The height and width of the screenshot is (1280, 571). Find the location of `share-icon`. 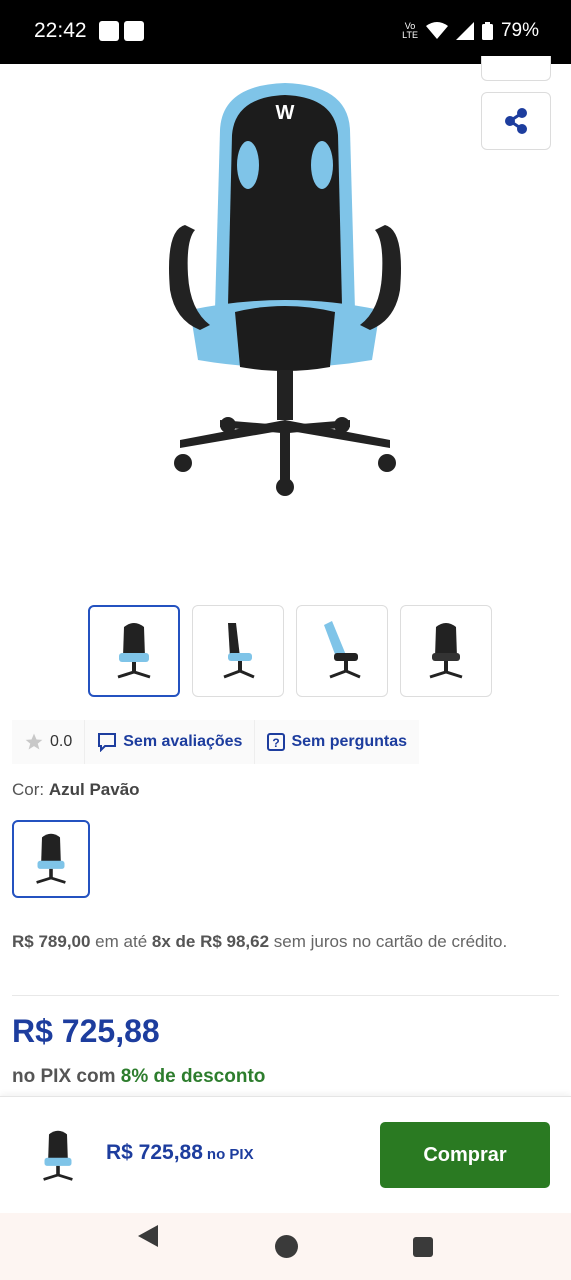

share-icon is located at coordinates (516, 121).